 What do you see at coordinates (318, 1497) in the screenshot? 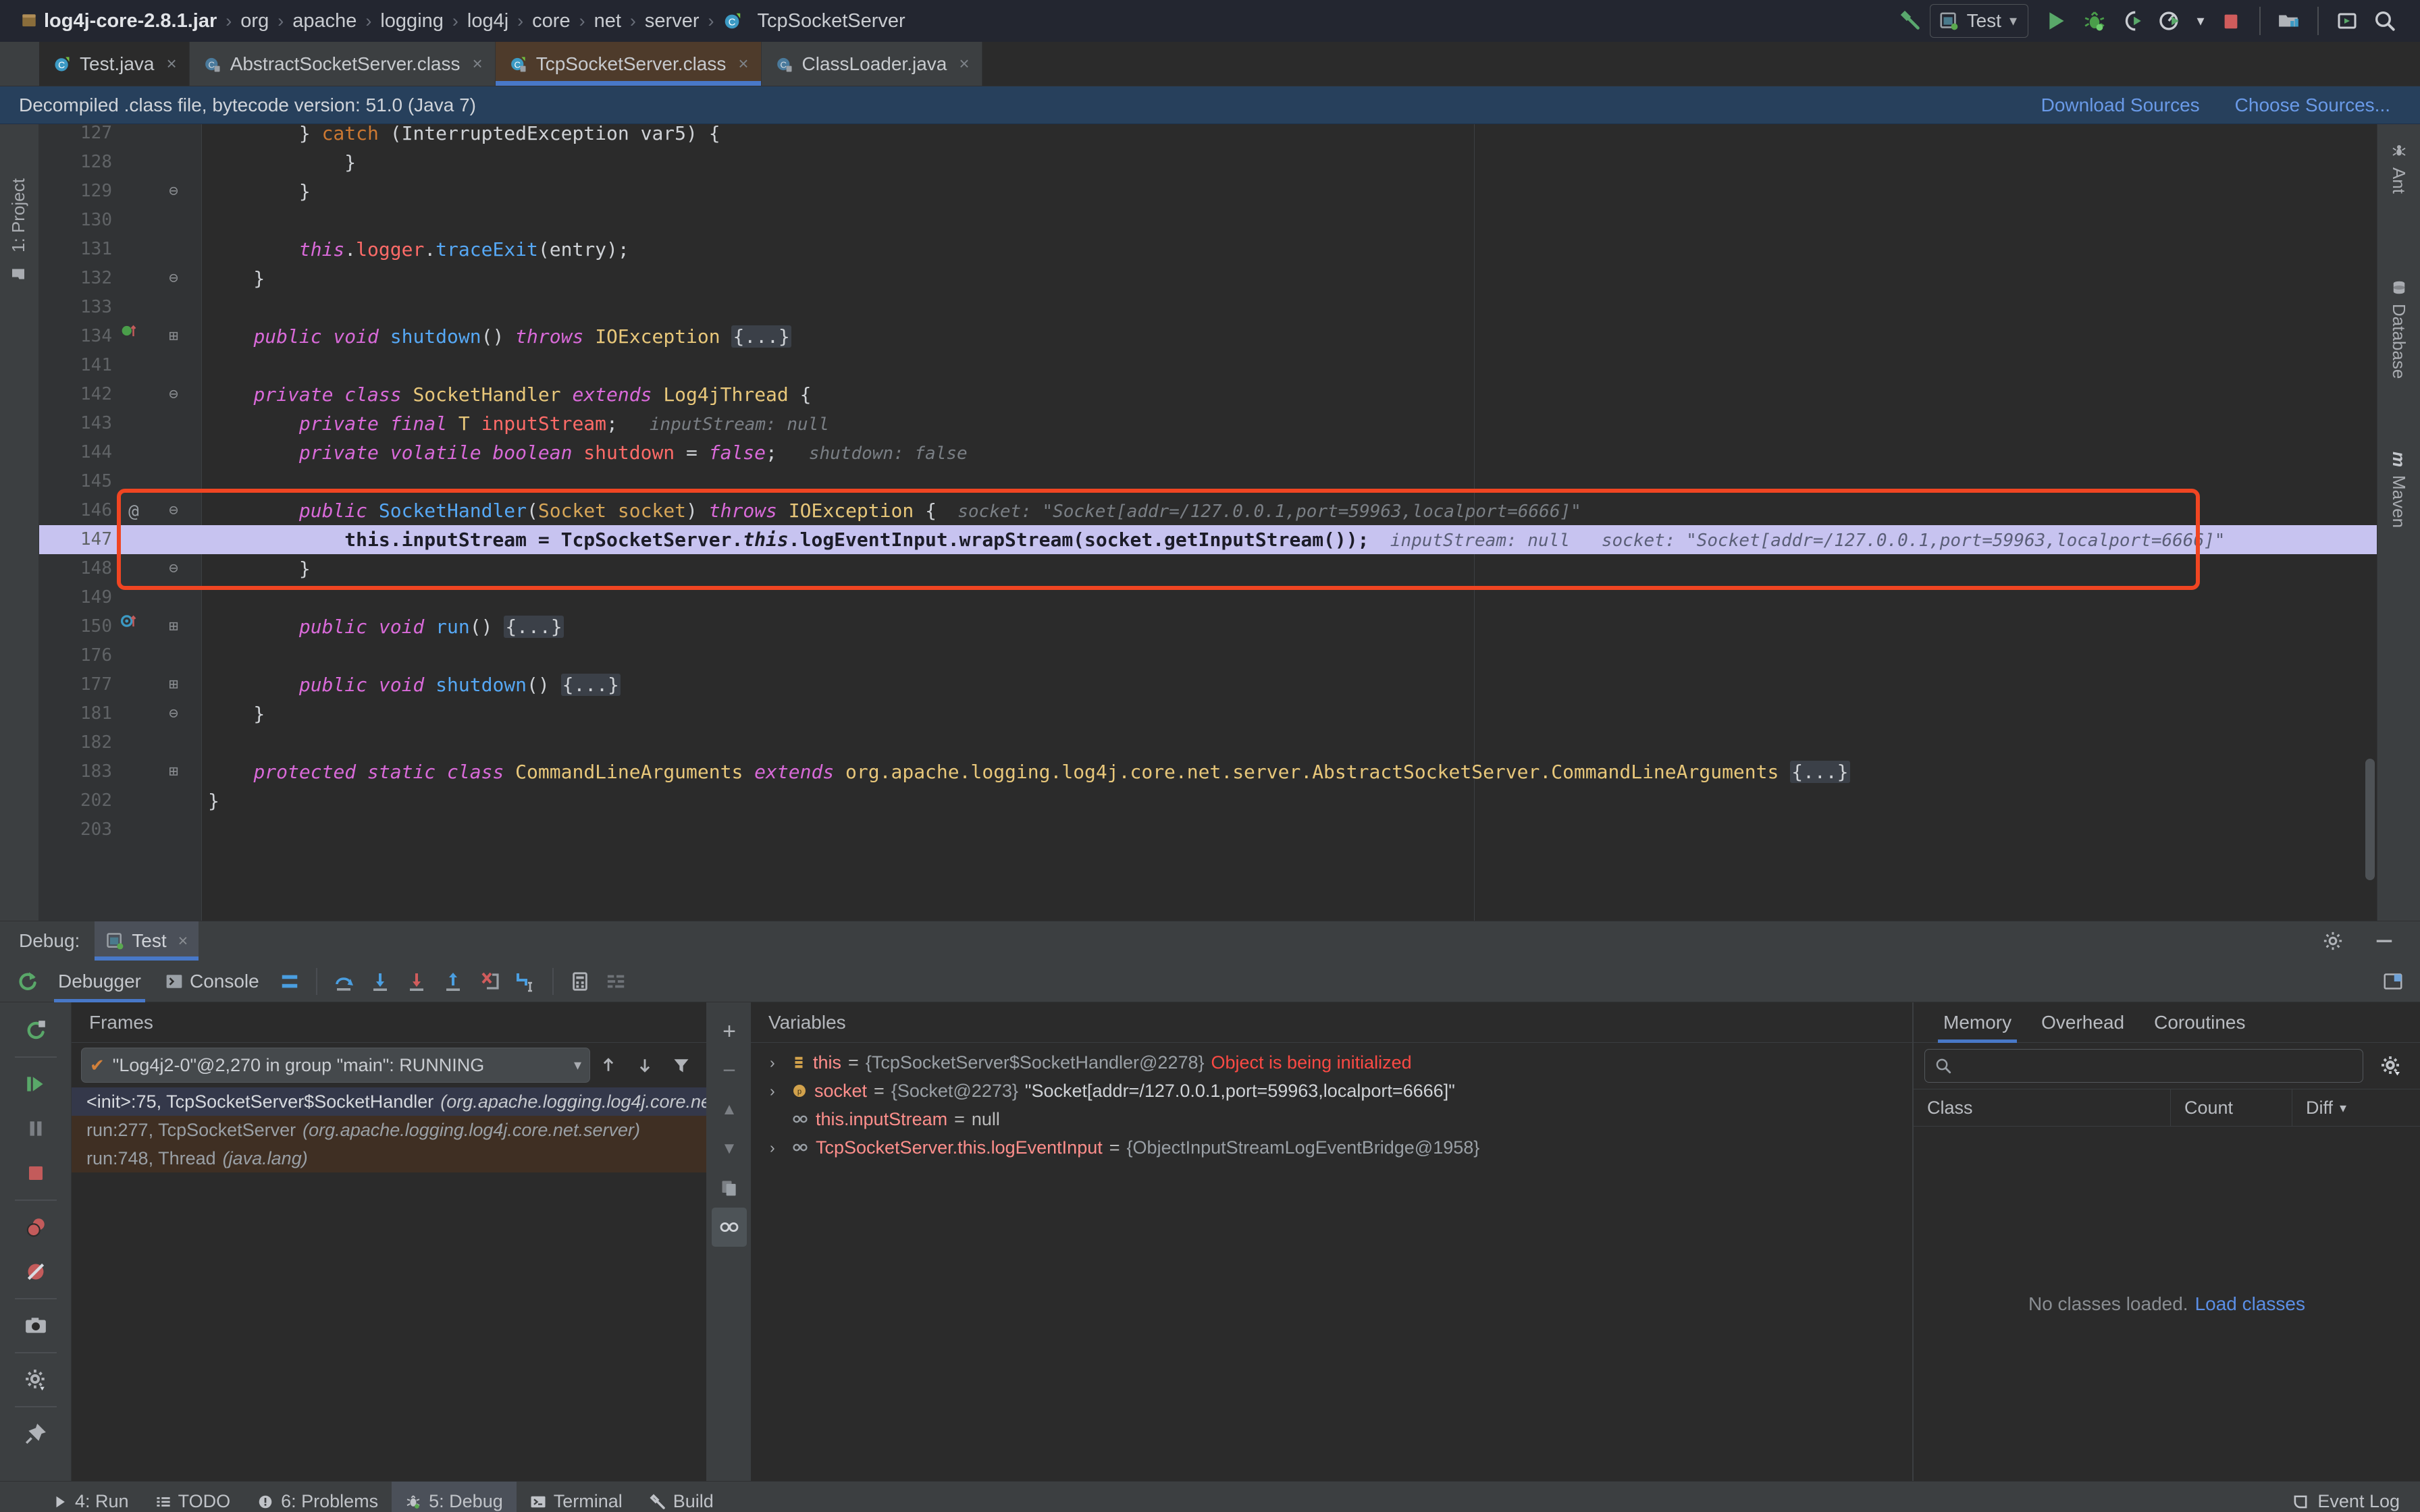
I see `toolwindow-problems: 6: Problems` at bounding box center [318, 1497].